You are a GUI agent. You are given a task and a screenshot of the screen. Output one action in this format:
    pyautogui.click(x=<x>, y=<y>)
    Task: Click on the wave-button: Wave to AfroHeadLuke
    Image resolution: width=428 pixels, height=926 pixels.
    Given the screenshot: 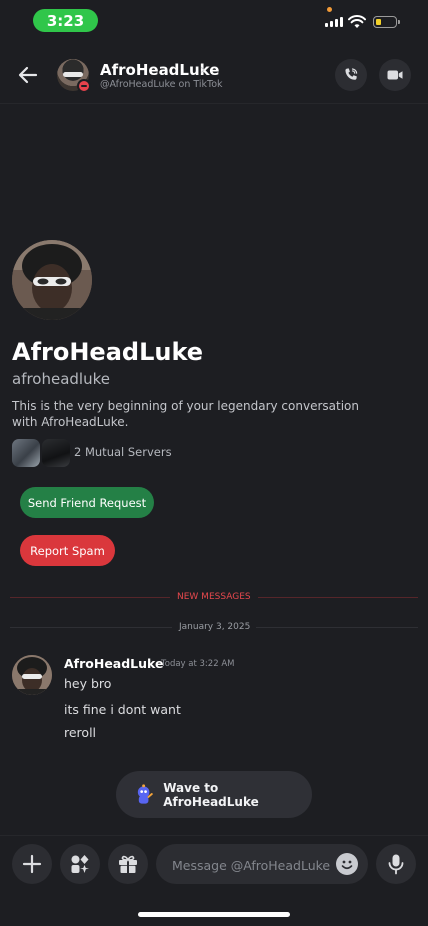 What is the action you would take?
    pyautogui.click(x=214, y=794)
    